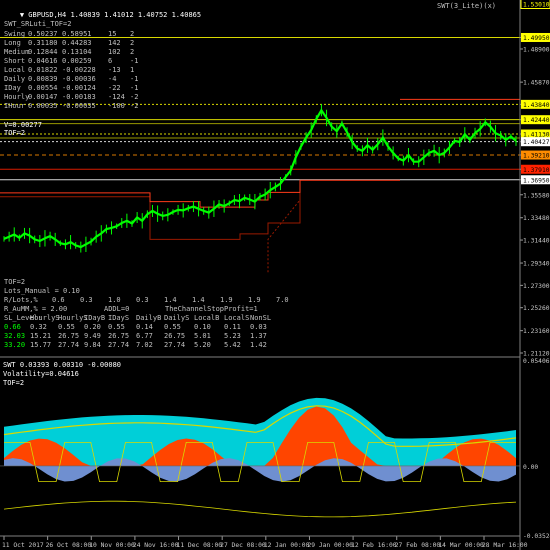  Describe the element at coordinates (536, 331) in the screenshot. I see `price-tick-label: 1.23160` at that location.